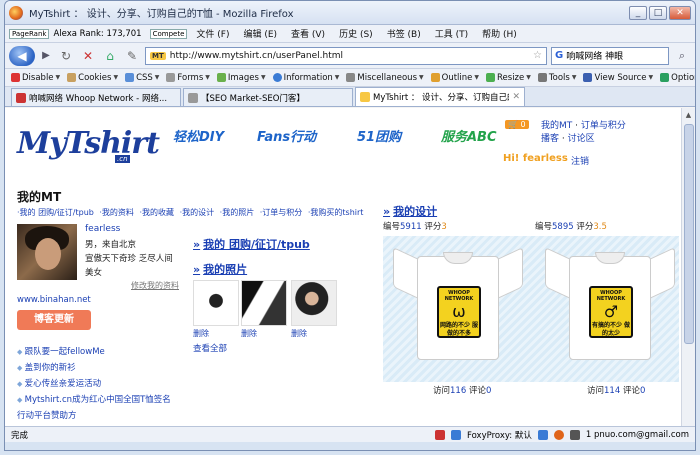  I want to click on stop-icon: ✕, so click(88, 56).